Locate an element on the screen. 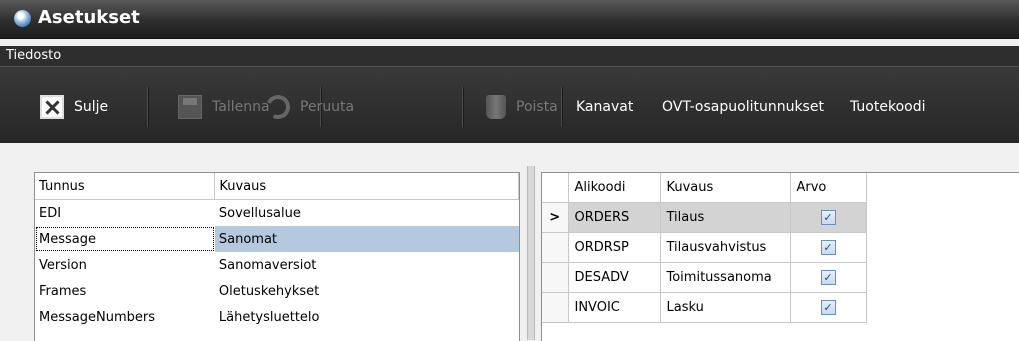  cell-subcode: ORDRSP is located at coordinates (614, 247).